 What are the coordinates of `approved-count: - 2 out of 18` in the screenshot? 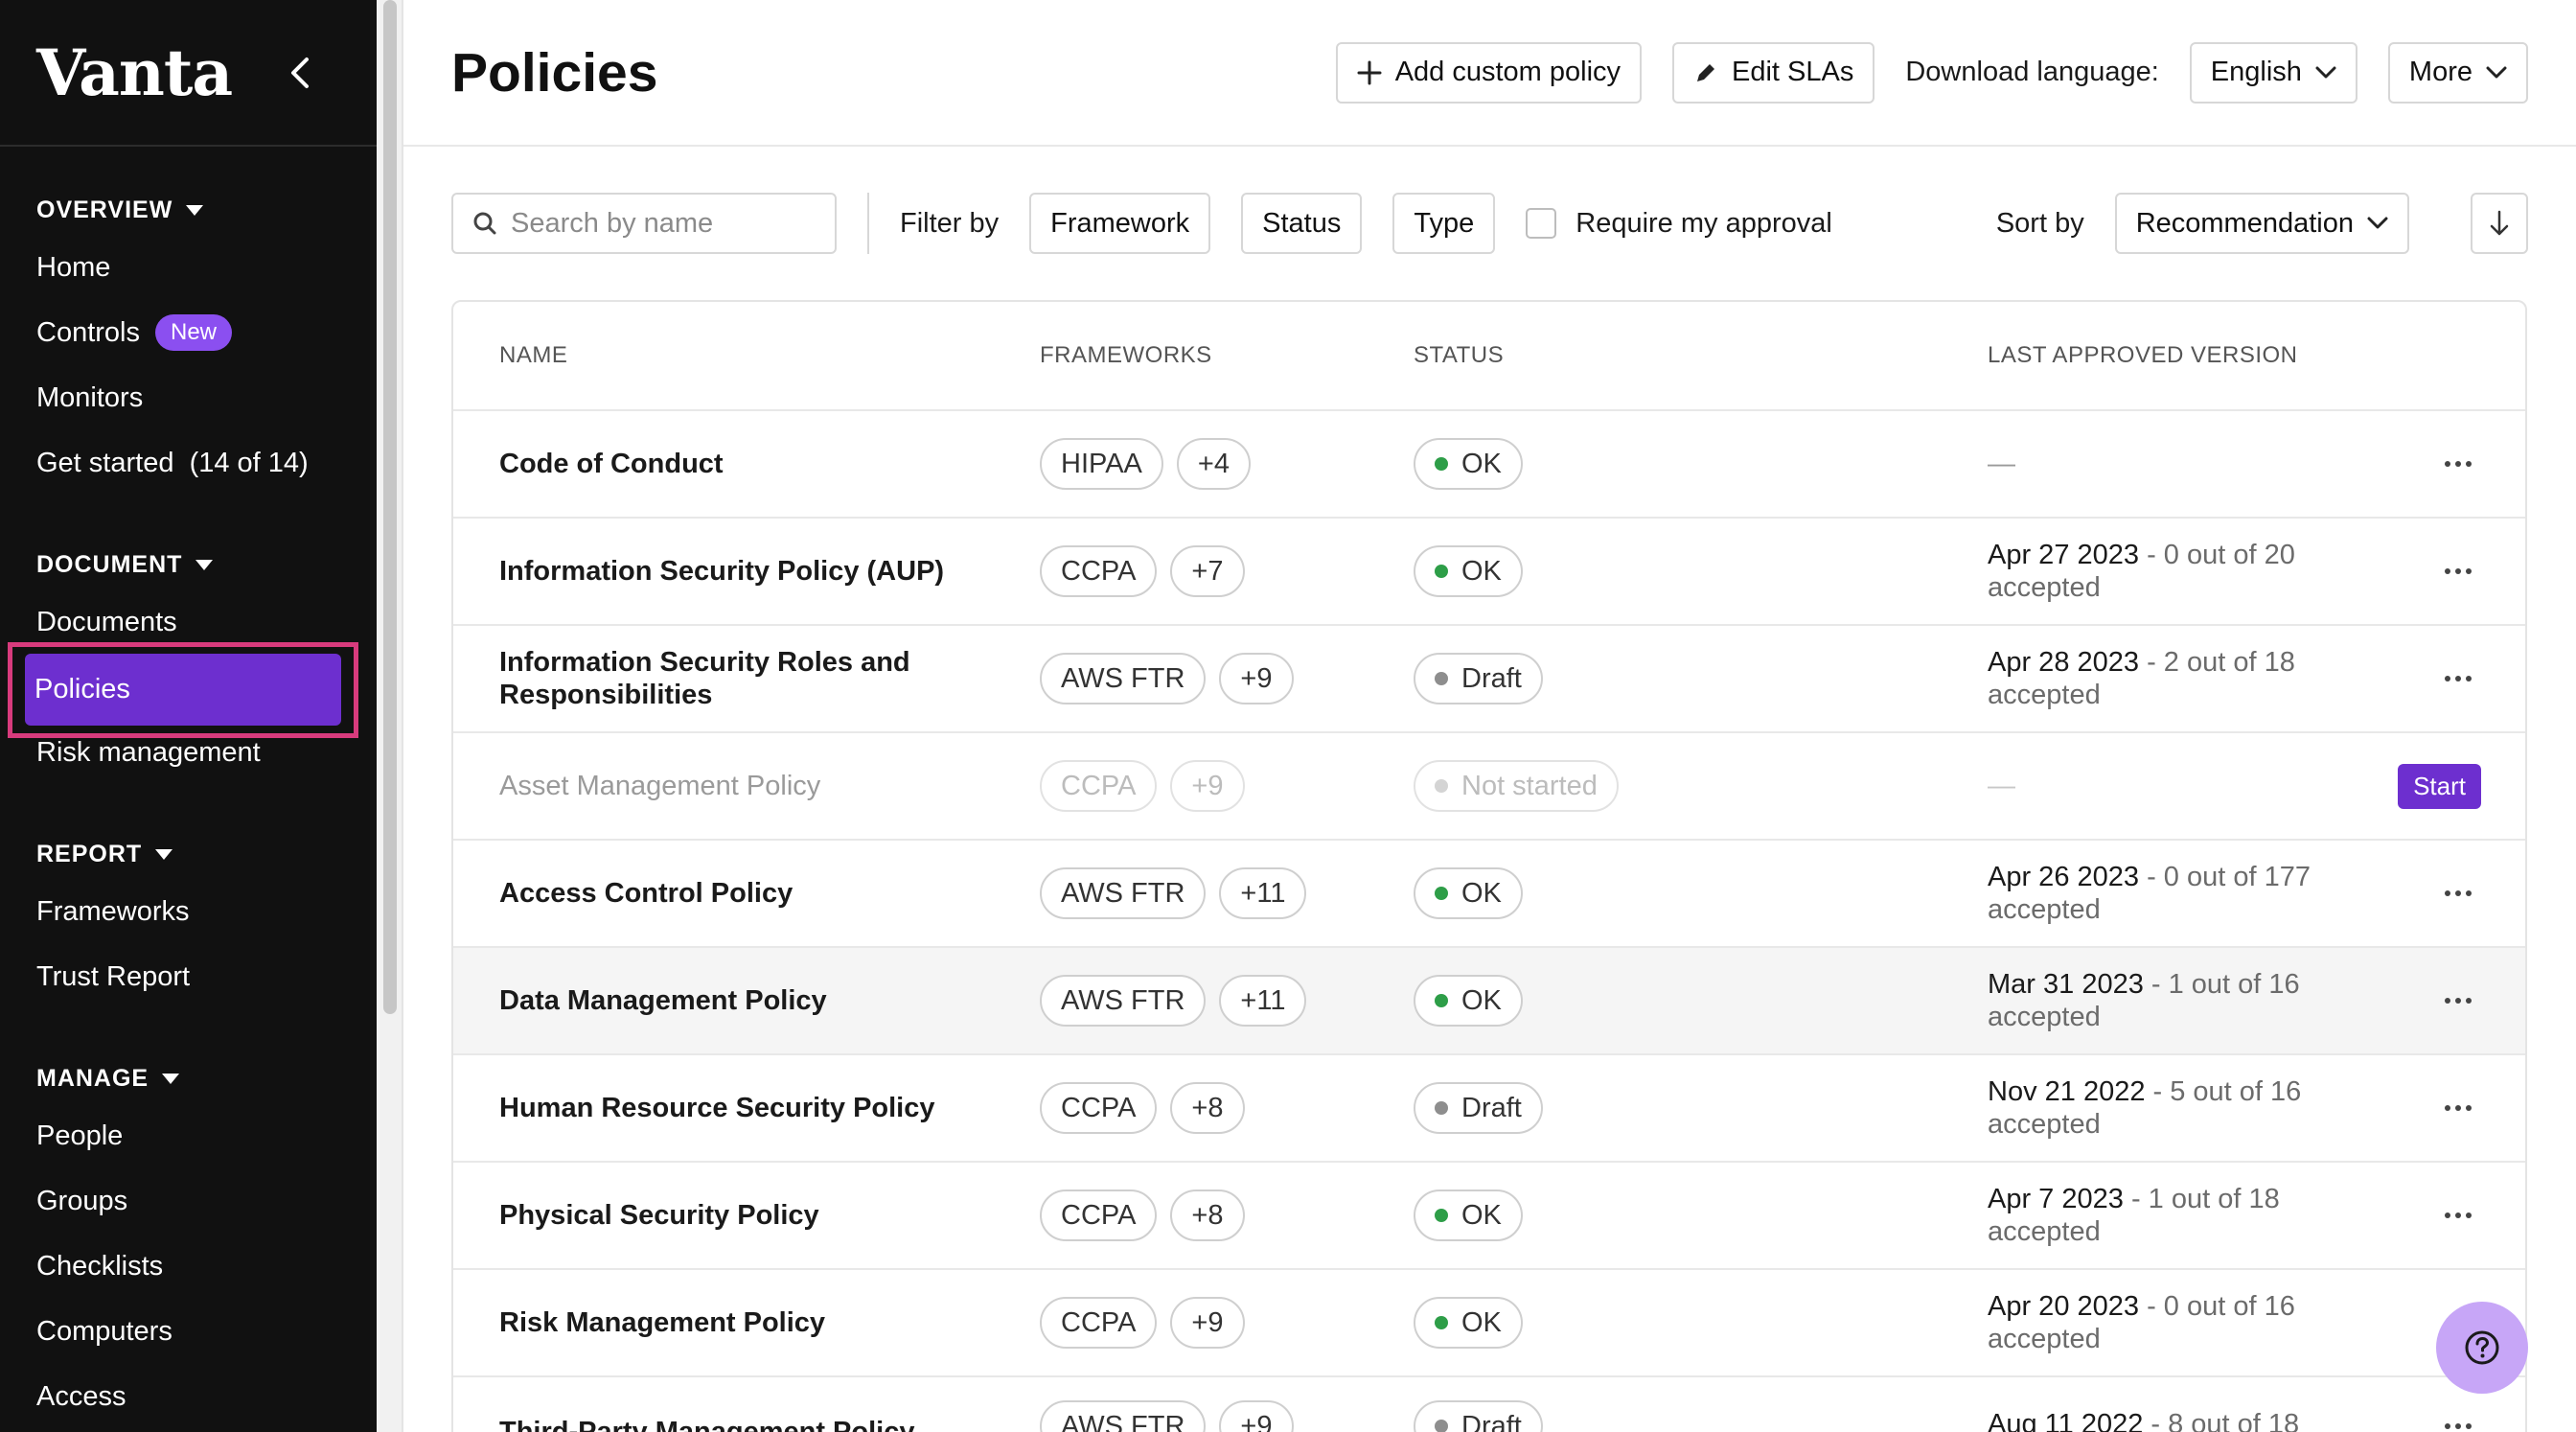 It's located at (2217, 662).